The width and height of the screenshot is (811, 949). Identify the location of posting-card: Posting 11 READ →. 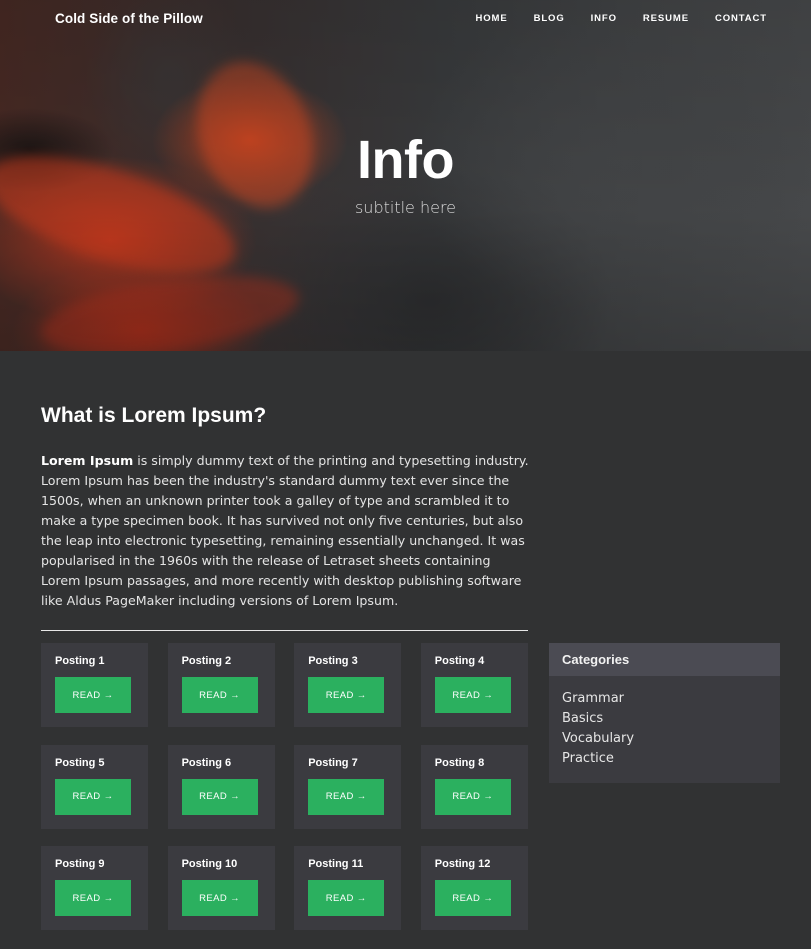
(348, 888).